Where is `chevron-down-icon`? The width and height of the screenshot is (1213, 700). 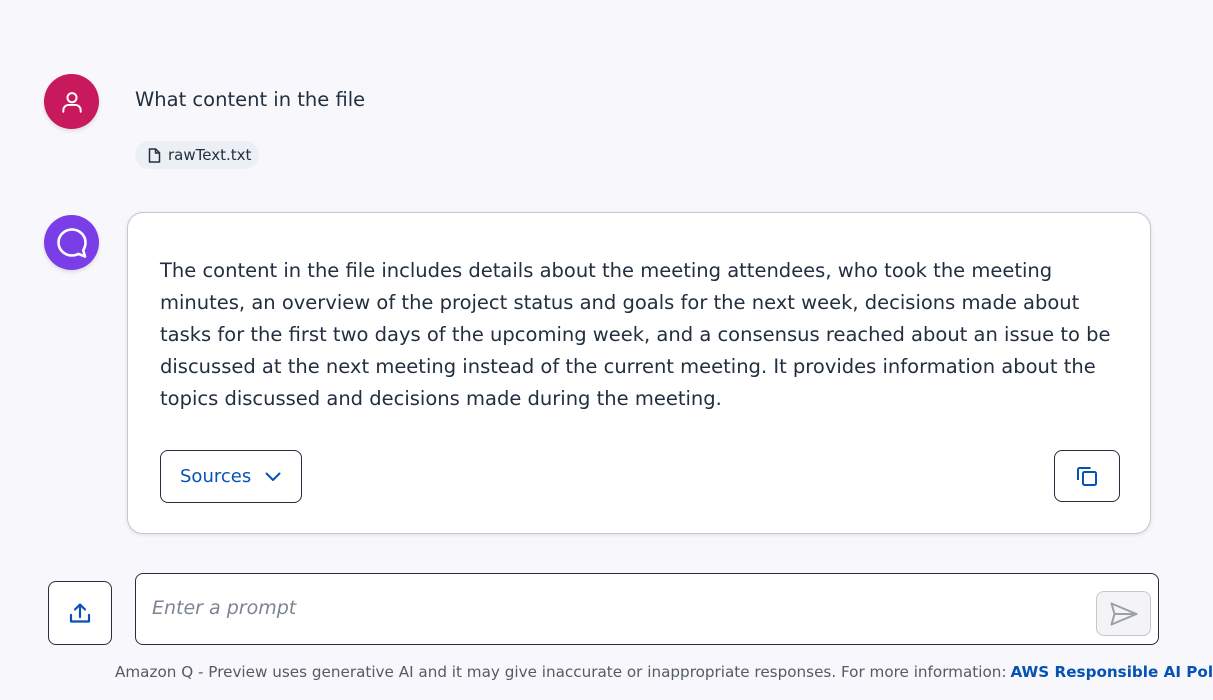
chevron-down-icon is located at coordinates (273, 476).